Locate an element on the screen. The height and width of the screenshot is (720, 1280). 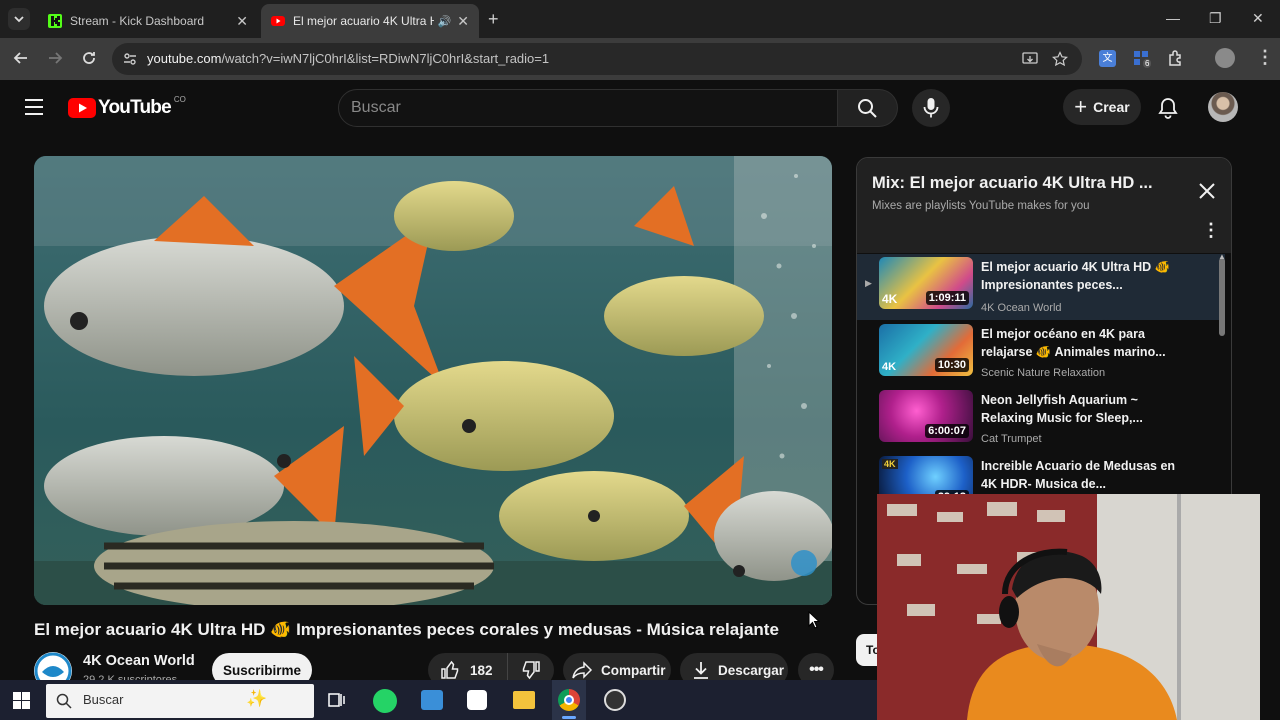
install-app-icon is located at coordinates (1030, 59).